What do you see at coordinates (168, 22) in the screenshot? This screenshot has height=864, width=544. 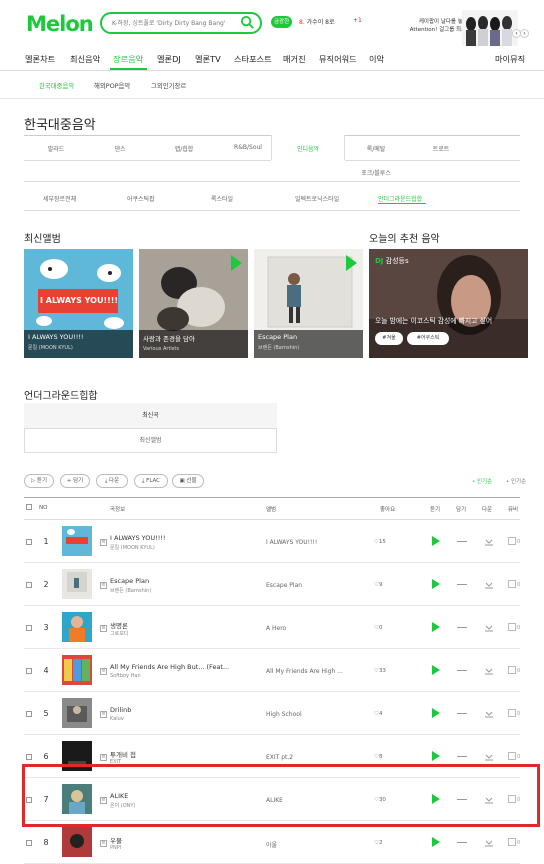 I see `search-value: K-하장, 싱트풀로 'Dirty Dirty Bang Bang'` at bounding box center [168, 22].